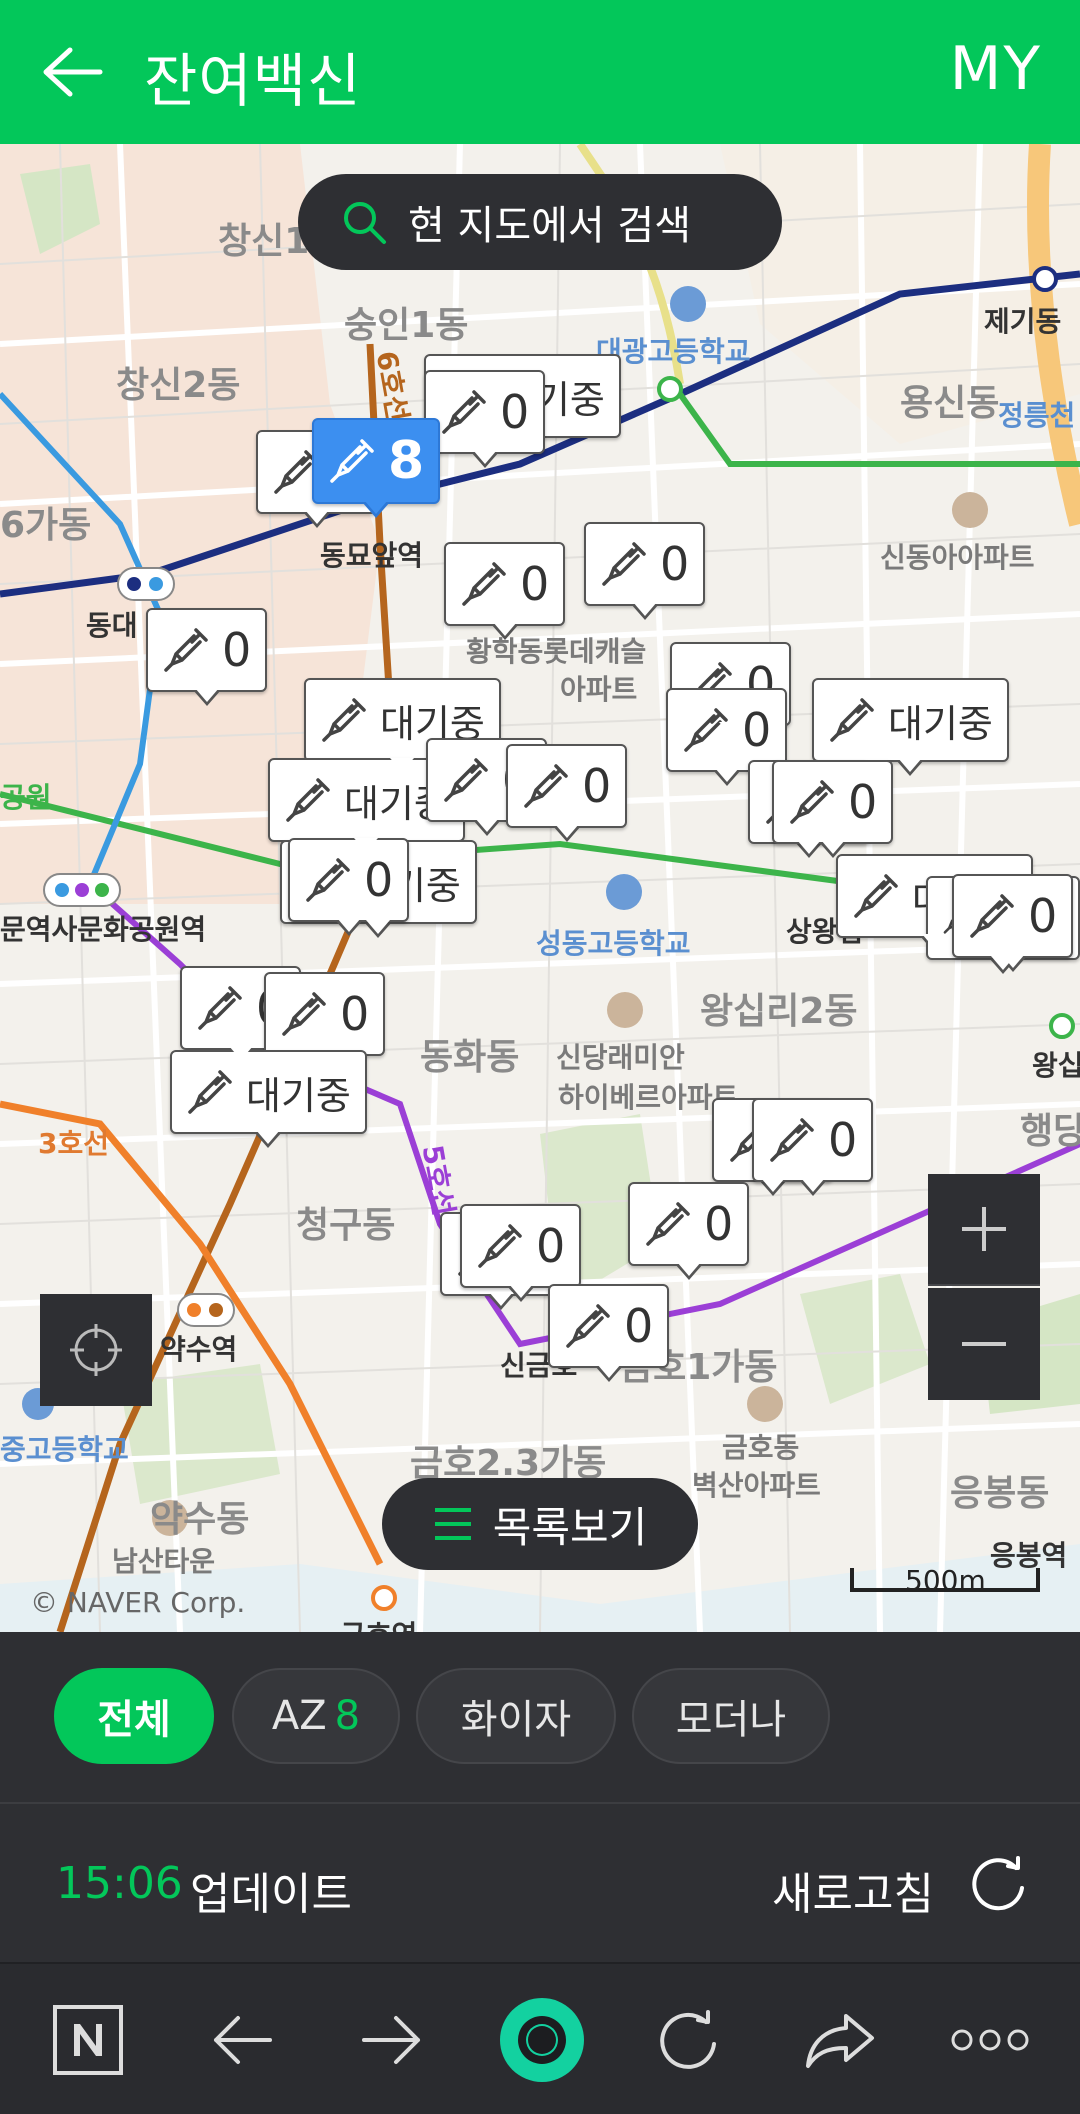 The image size is (1080, 2114). I want to click on reload-icon, so click(688, 2039).